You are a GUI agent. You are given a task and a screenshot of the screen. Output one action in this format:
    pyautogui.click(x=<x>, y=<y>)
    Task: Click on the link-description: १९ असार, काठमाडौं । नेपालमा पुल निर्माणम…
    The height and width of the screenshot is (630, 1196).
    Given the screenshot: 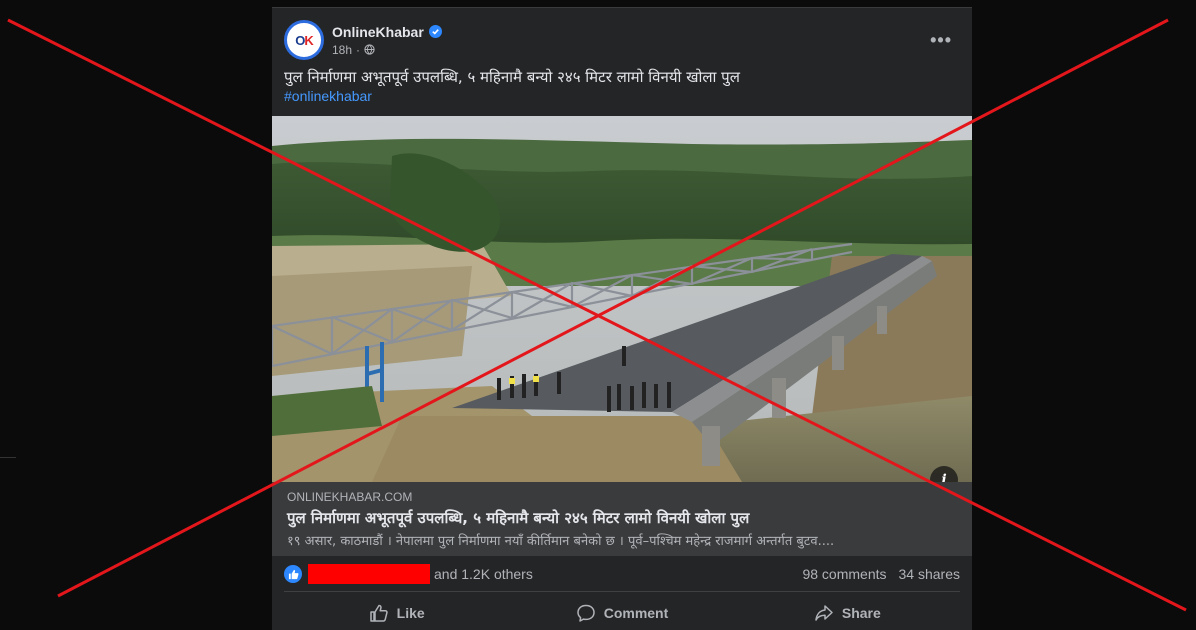 What is the action you would take?
    pyautogui.click(x=561, y=541)
    